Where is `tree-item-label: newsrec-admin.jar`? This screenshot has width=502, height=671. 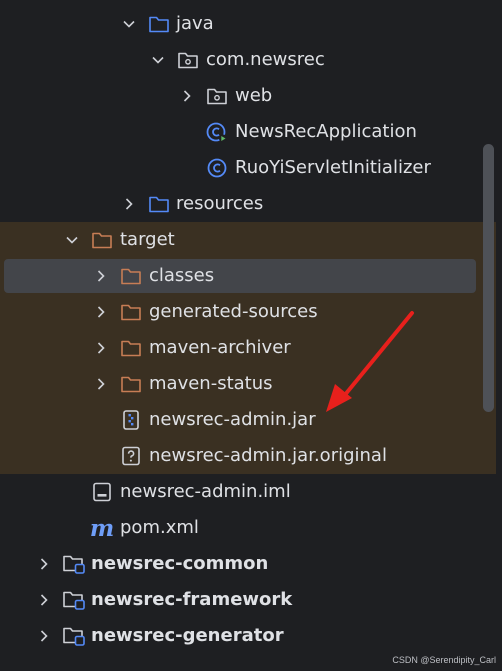 tree-item-label: newsrec-admin.jar is located at coordinates (232, 419).